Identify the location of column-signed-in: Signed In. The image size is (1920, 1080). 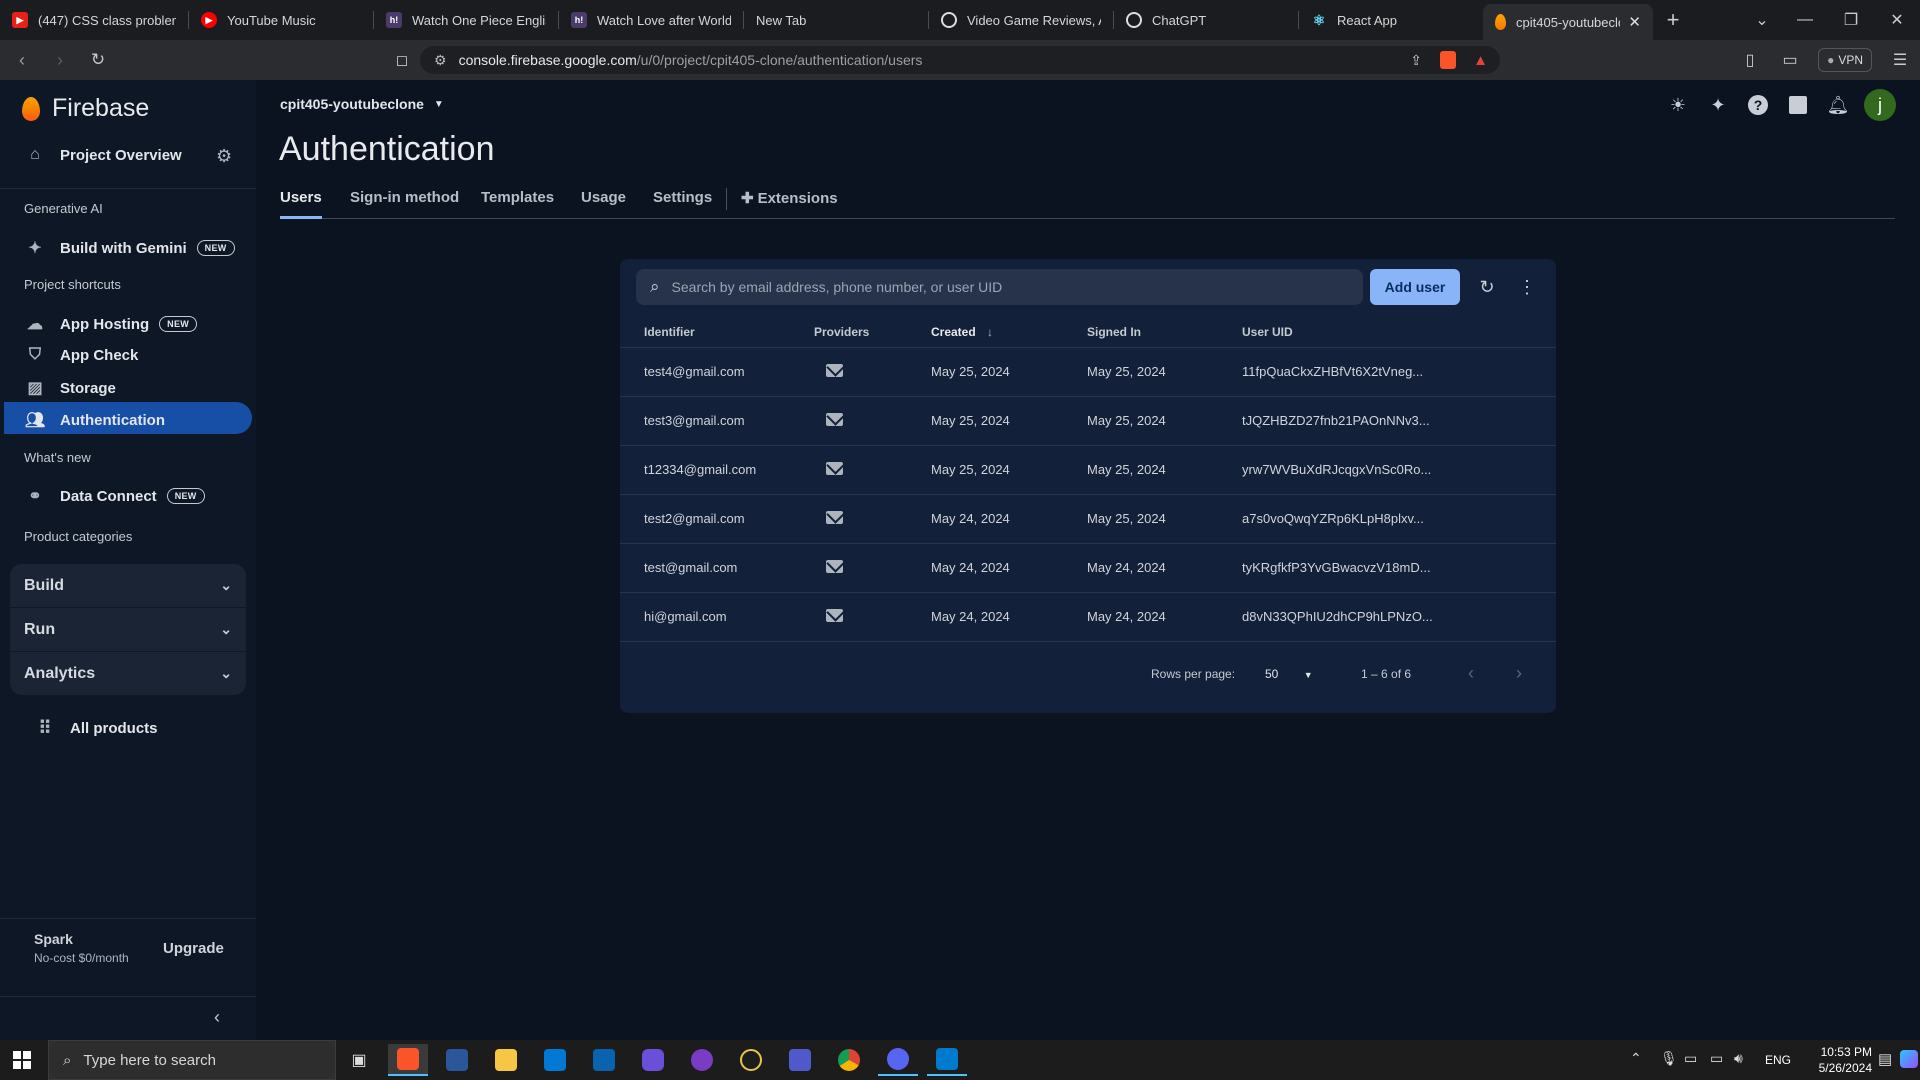
(1164, 332).